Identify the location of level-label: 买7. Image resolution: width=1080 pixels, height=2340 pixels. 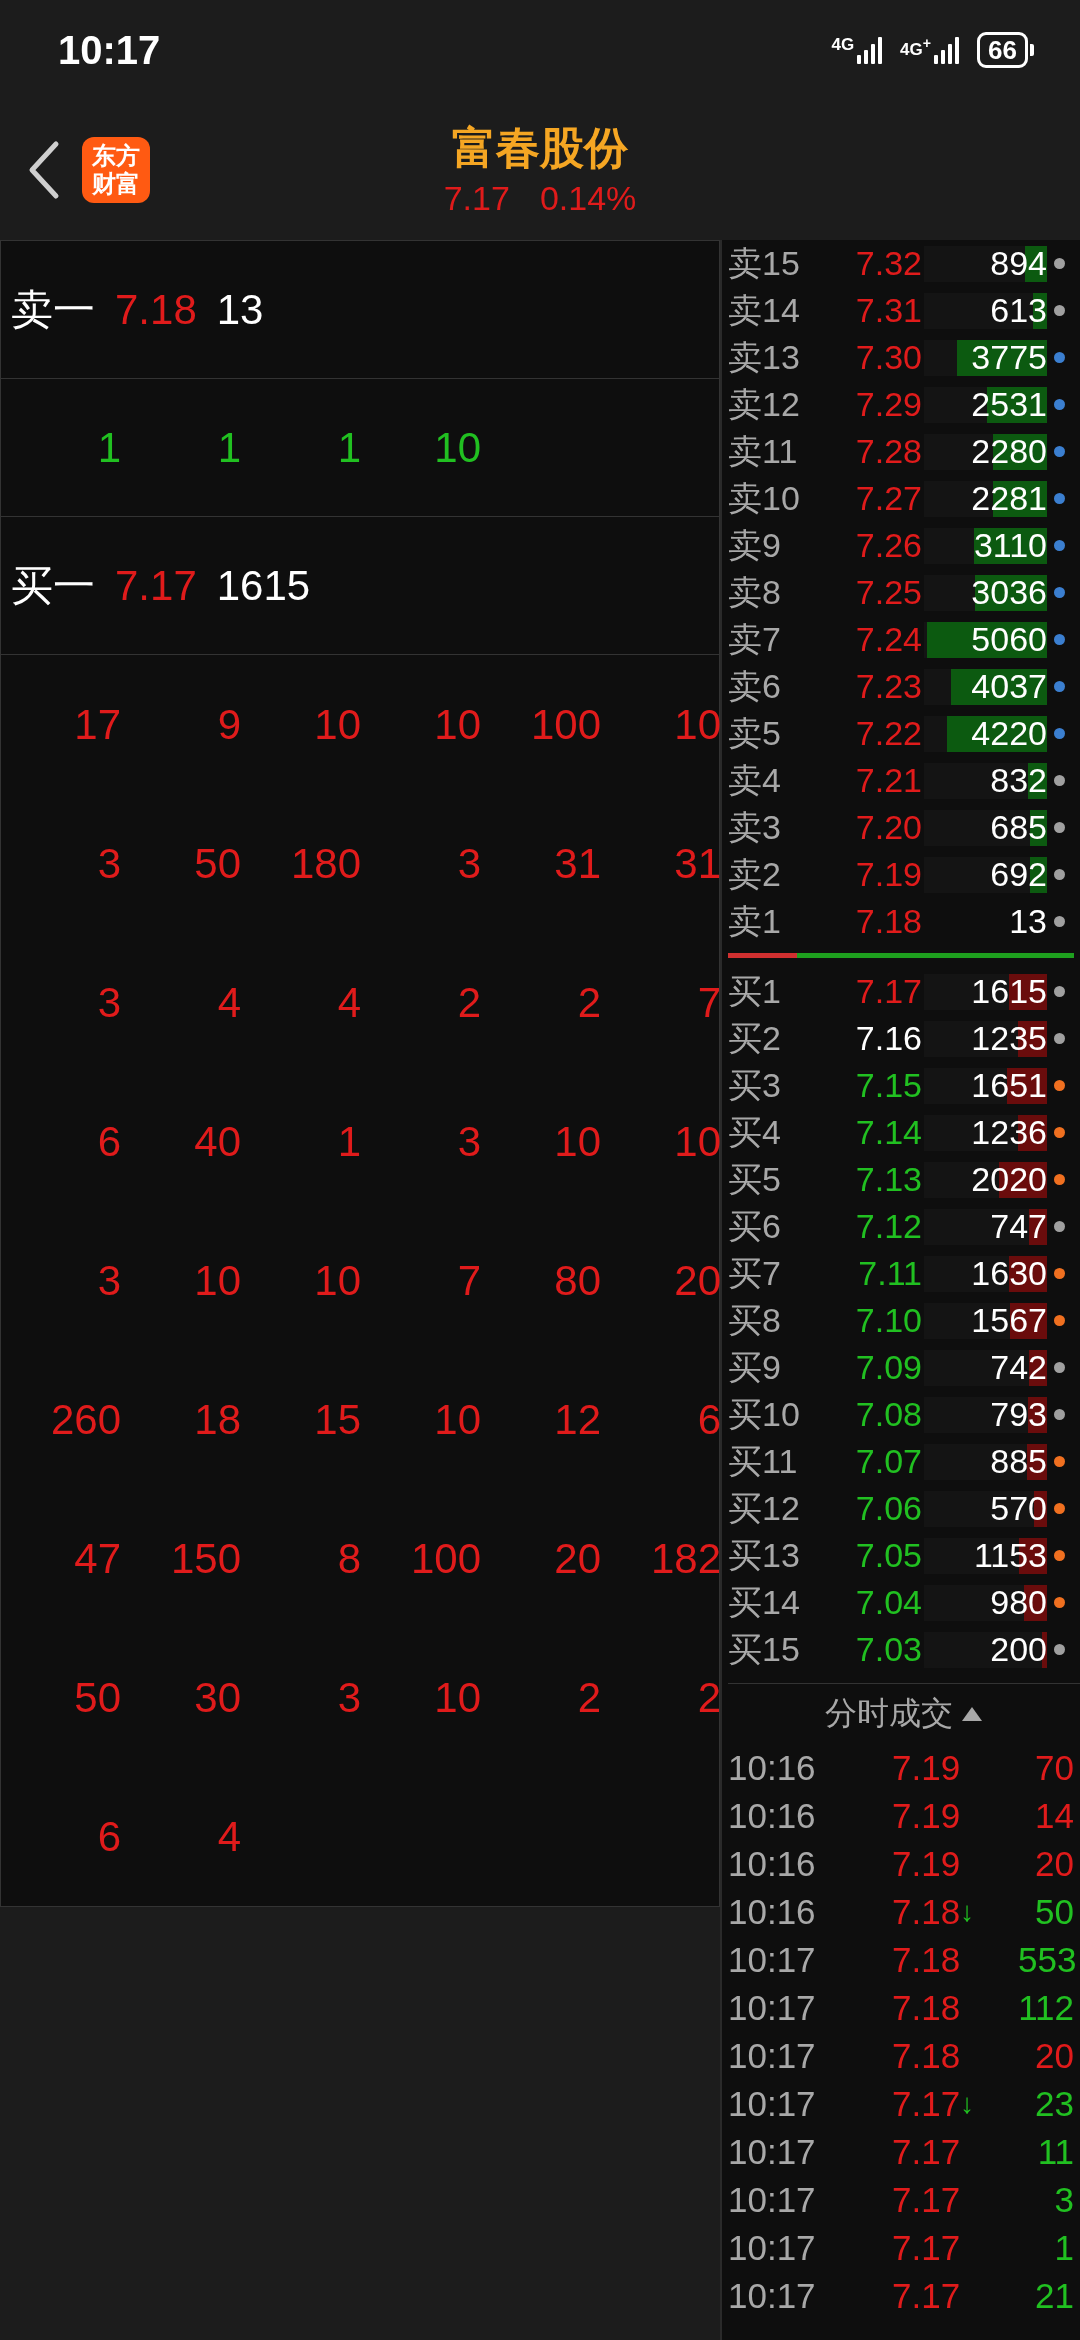
(755, 1273).